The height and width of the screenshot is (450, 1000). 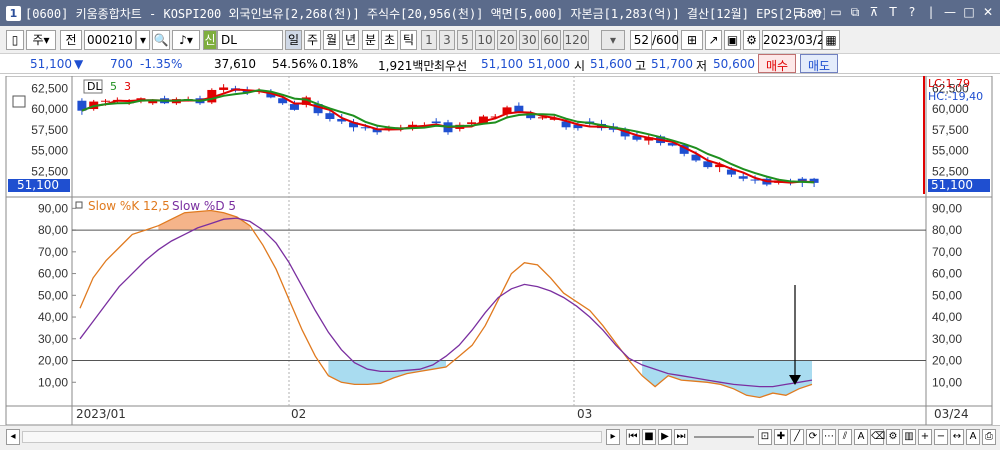 What do you see at coordinates (765, 437) in the screenshot?
I see `chart-type-icon: ⊡` at bounding box center [765, 437].